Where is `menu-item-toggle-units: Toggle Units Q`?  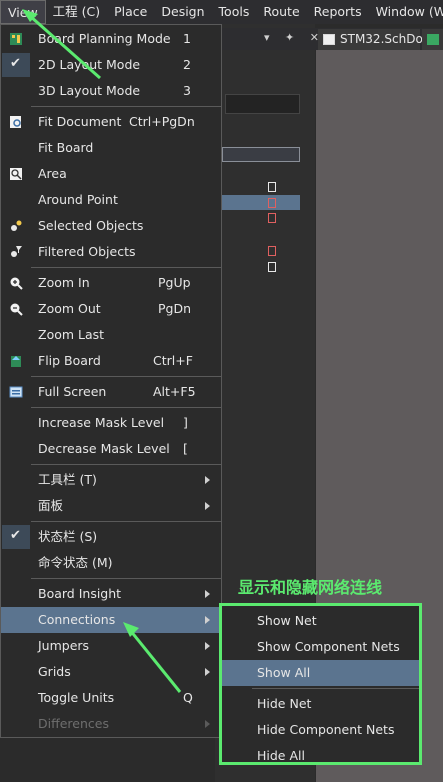 menu-item-toggle-units: Toggle Units Q is located at coordinates (111, 698).